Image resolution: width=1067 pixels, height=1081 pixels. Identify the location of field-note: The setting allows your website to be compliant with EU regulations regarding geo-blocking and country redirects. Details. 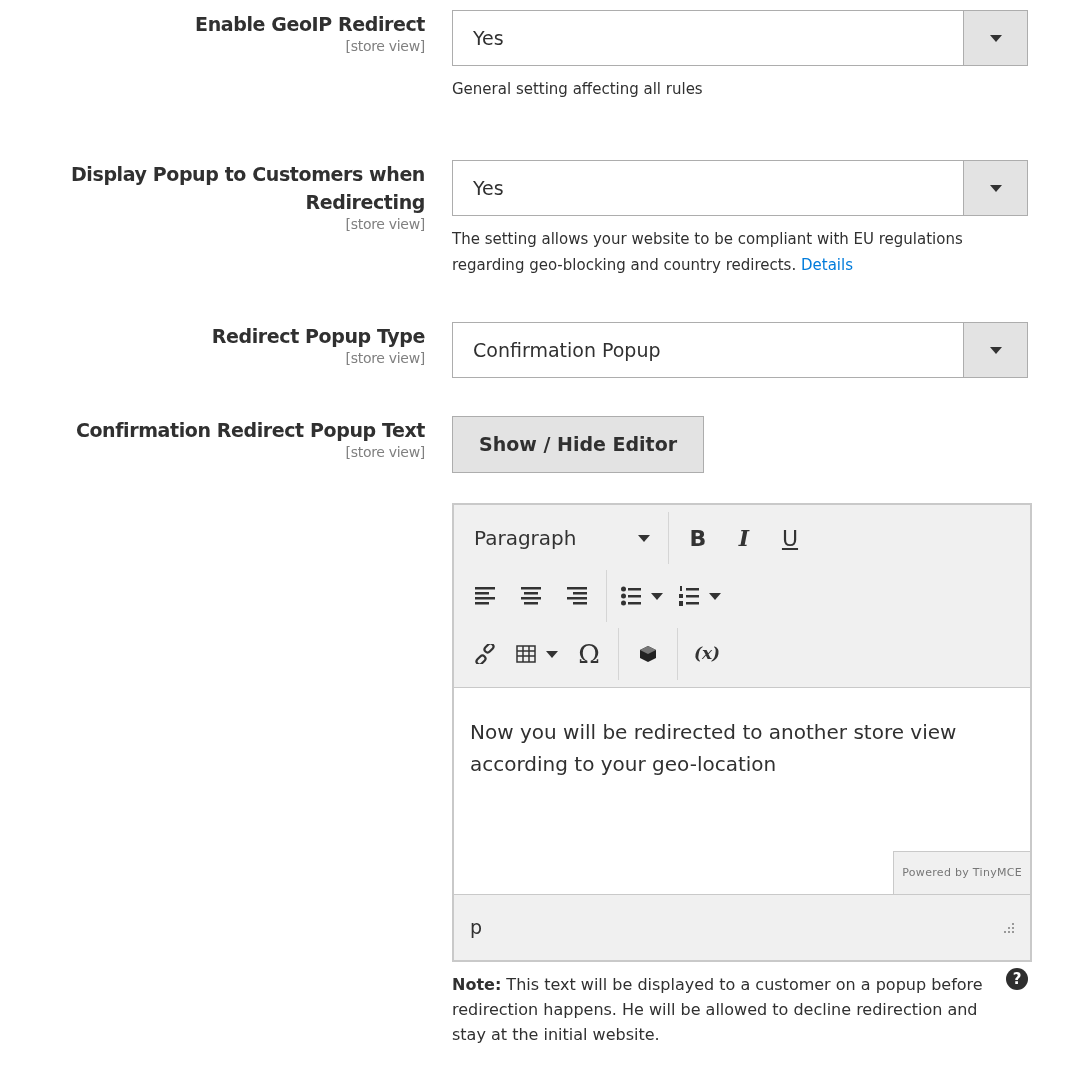
(708, 252).